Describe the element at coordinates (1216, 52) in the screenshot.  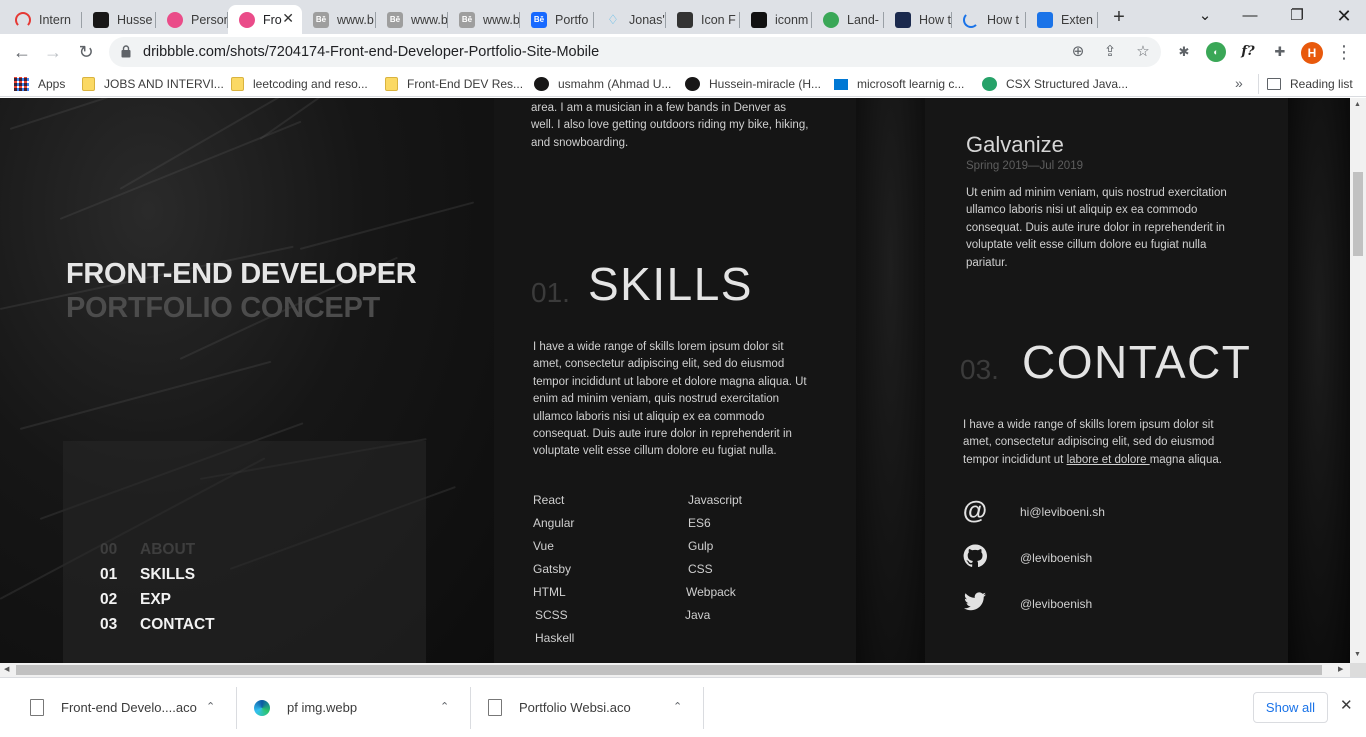
I see `globe-extension-icon: ◐` at that location.